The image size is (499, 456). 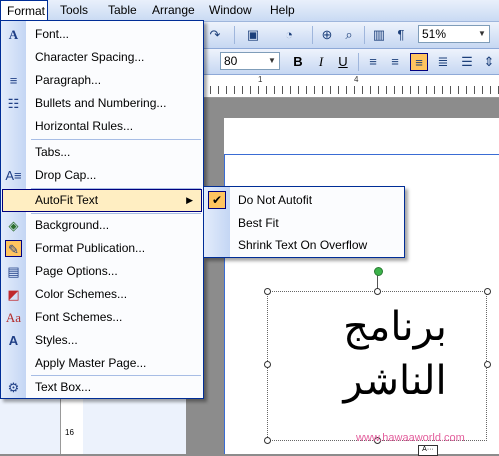 What do you see at coordinates (298, 62) in the screenshot?
I see `bold-icon: B` at bounding box center [298, 62].